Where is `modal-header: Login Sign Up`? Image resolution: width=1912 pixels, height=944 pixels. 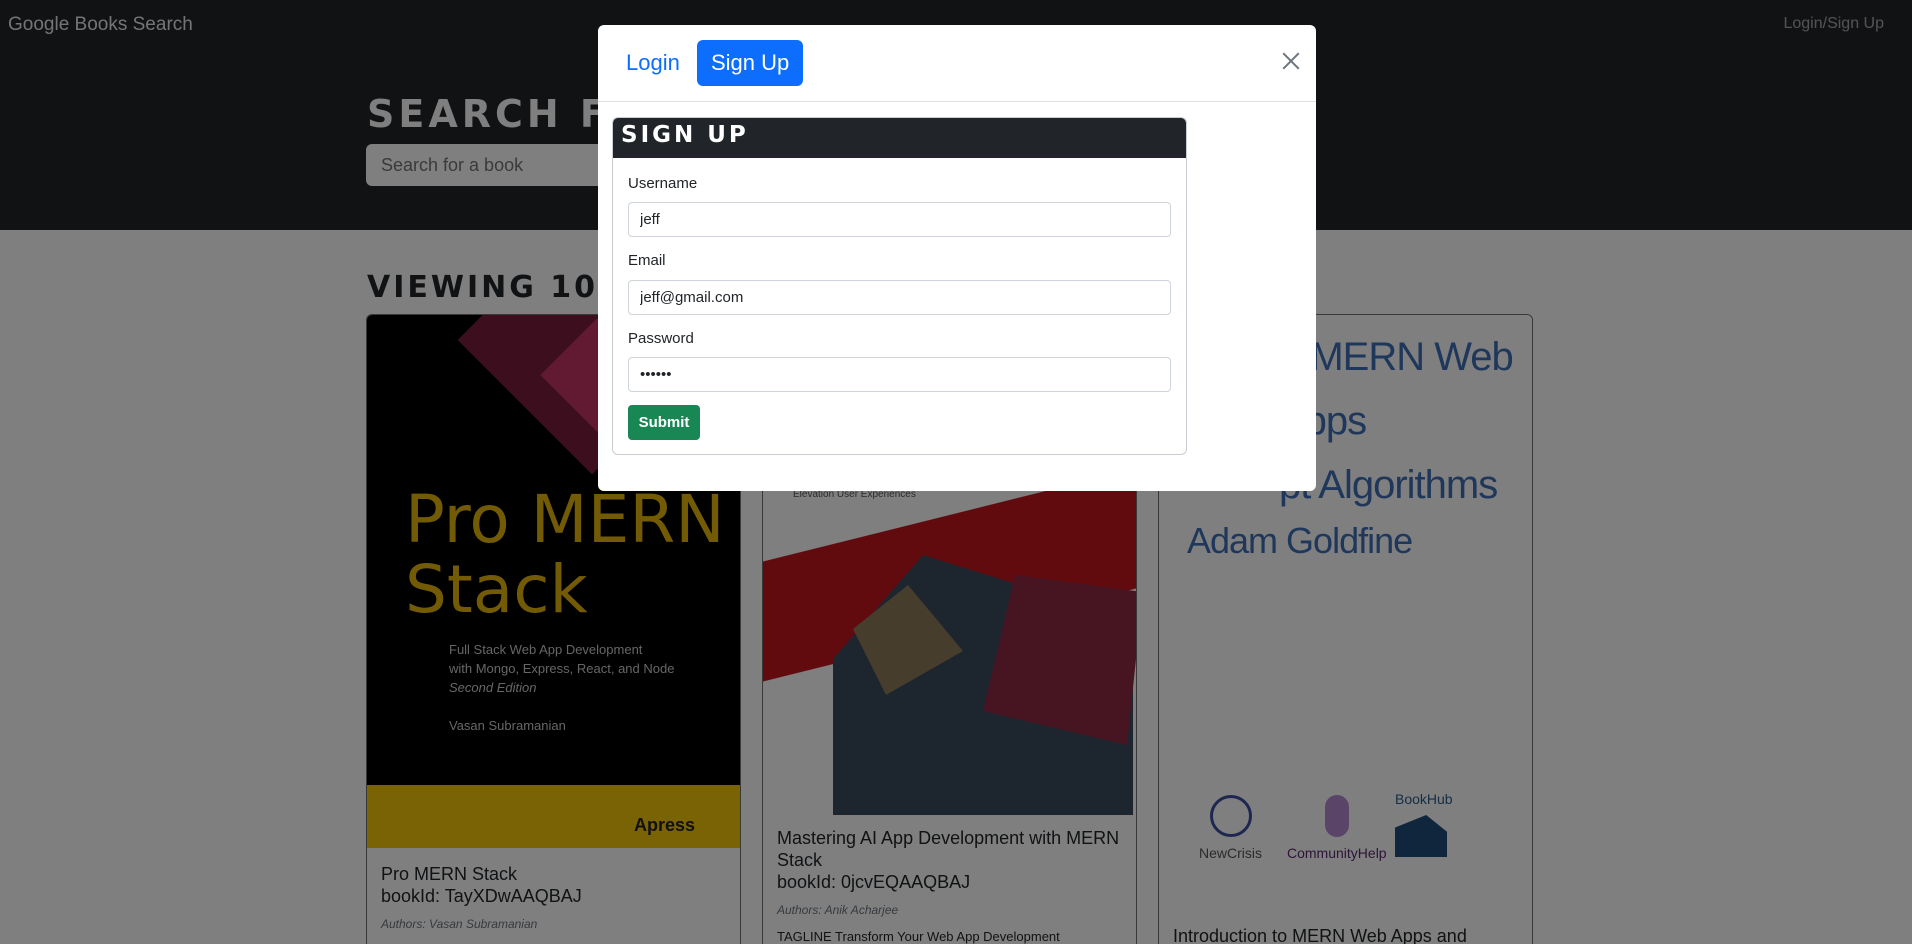 modal-header: Login Sign Up is located at coordinates (957, 63).